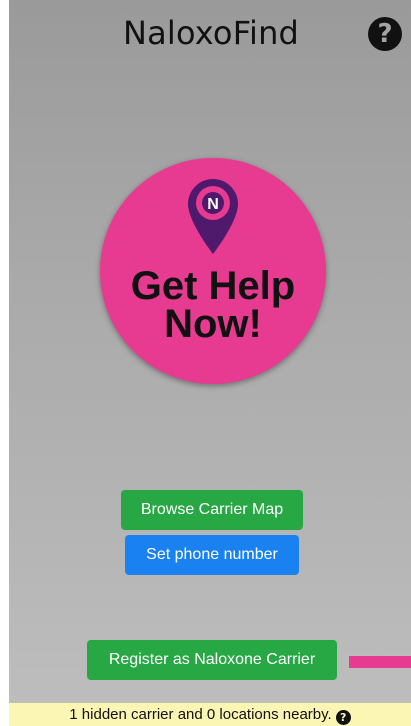 This screenshot has height=726, width=411. I want to click on set-phone-number-button: Set phone number, so click(212, 555).